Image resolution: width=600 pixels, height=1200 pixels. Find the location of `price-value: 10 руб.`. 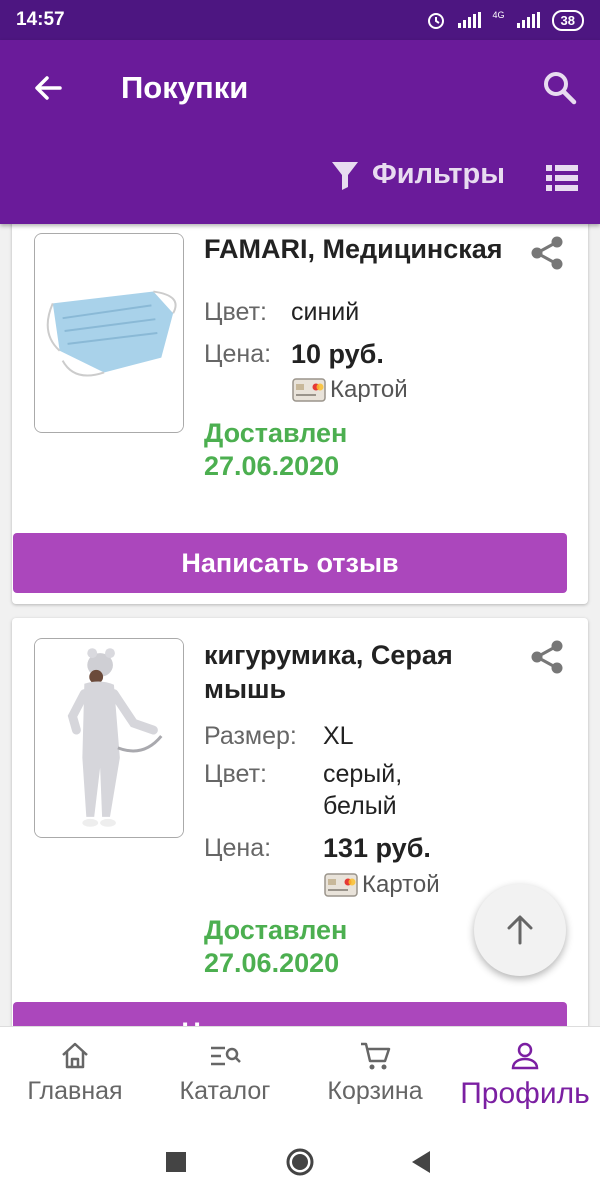

price-value: 10 руб. is located at coordinates (337, 354).